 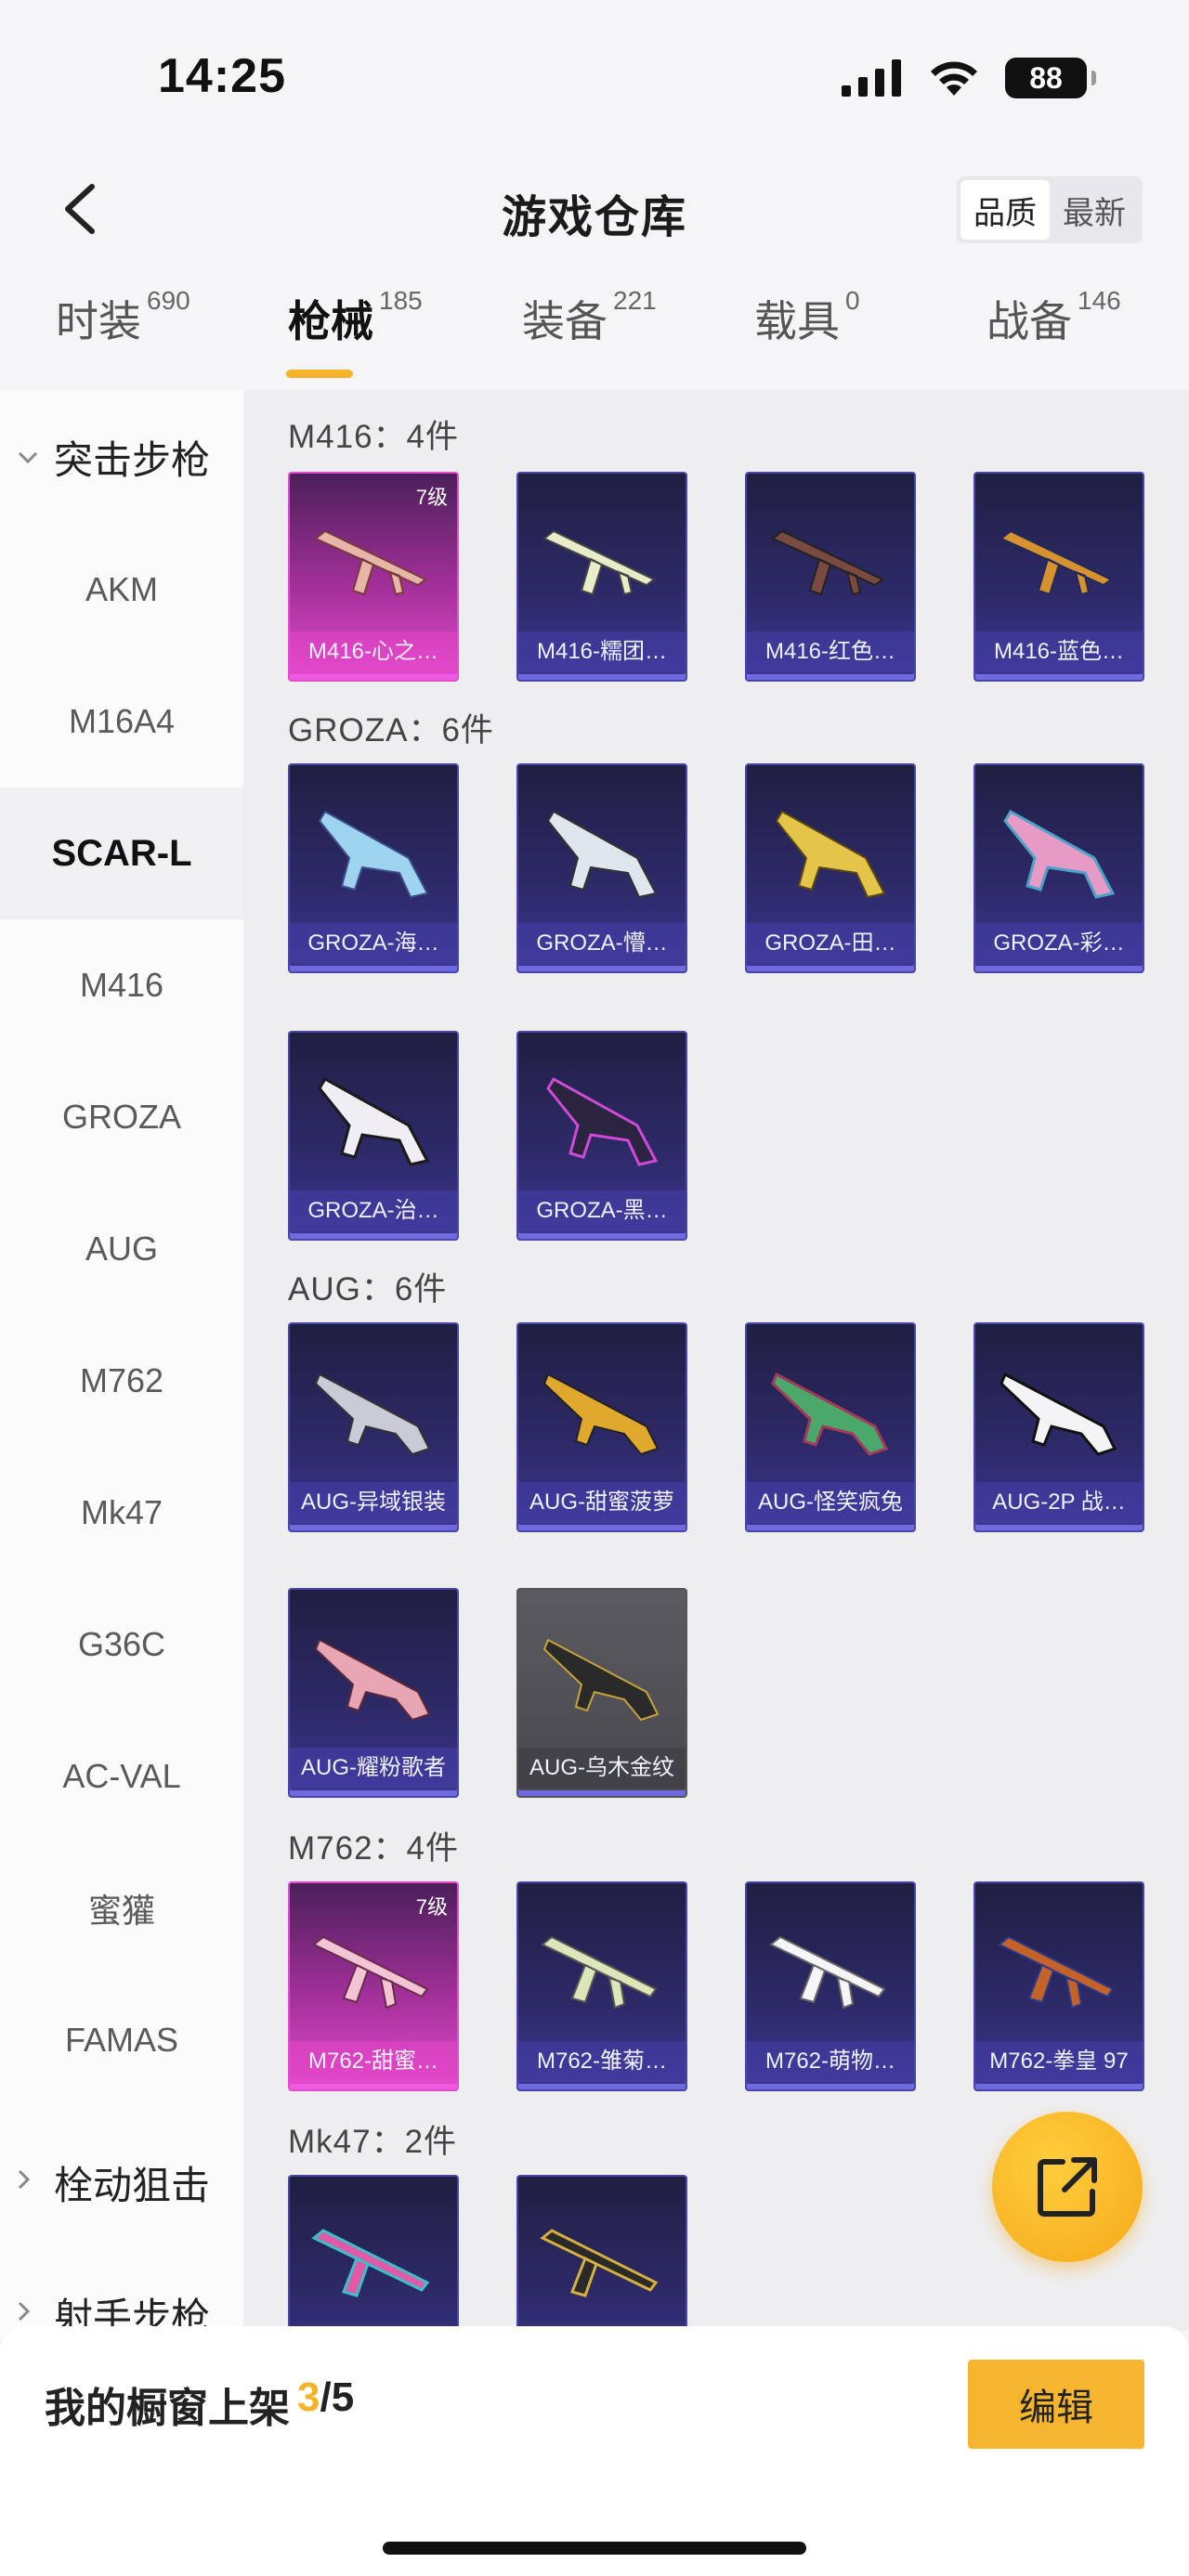 What do you see at coordinates (1059, 2062) in the screenshot?
I see `item-name: M762-拳皇 97` at bounding box center [1059, 2062].